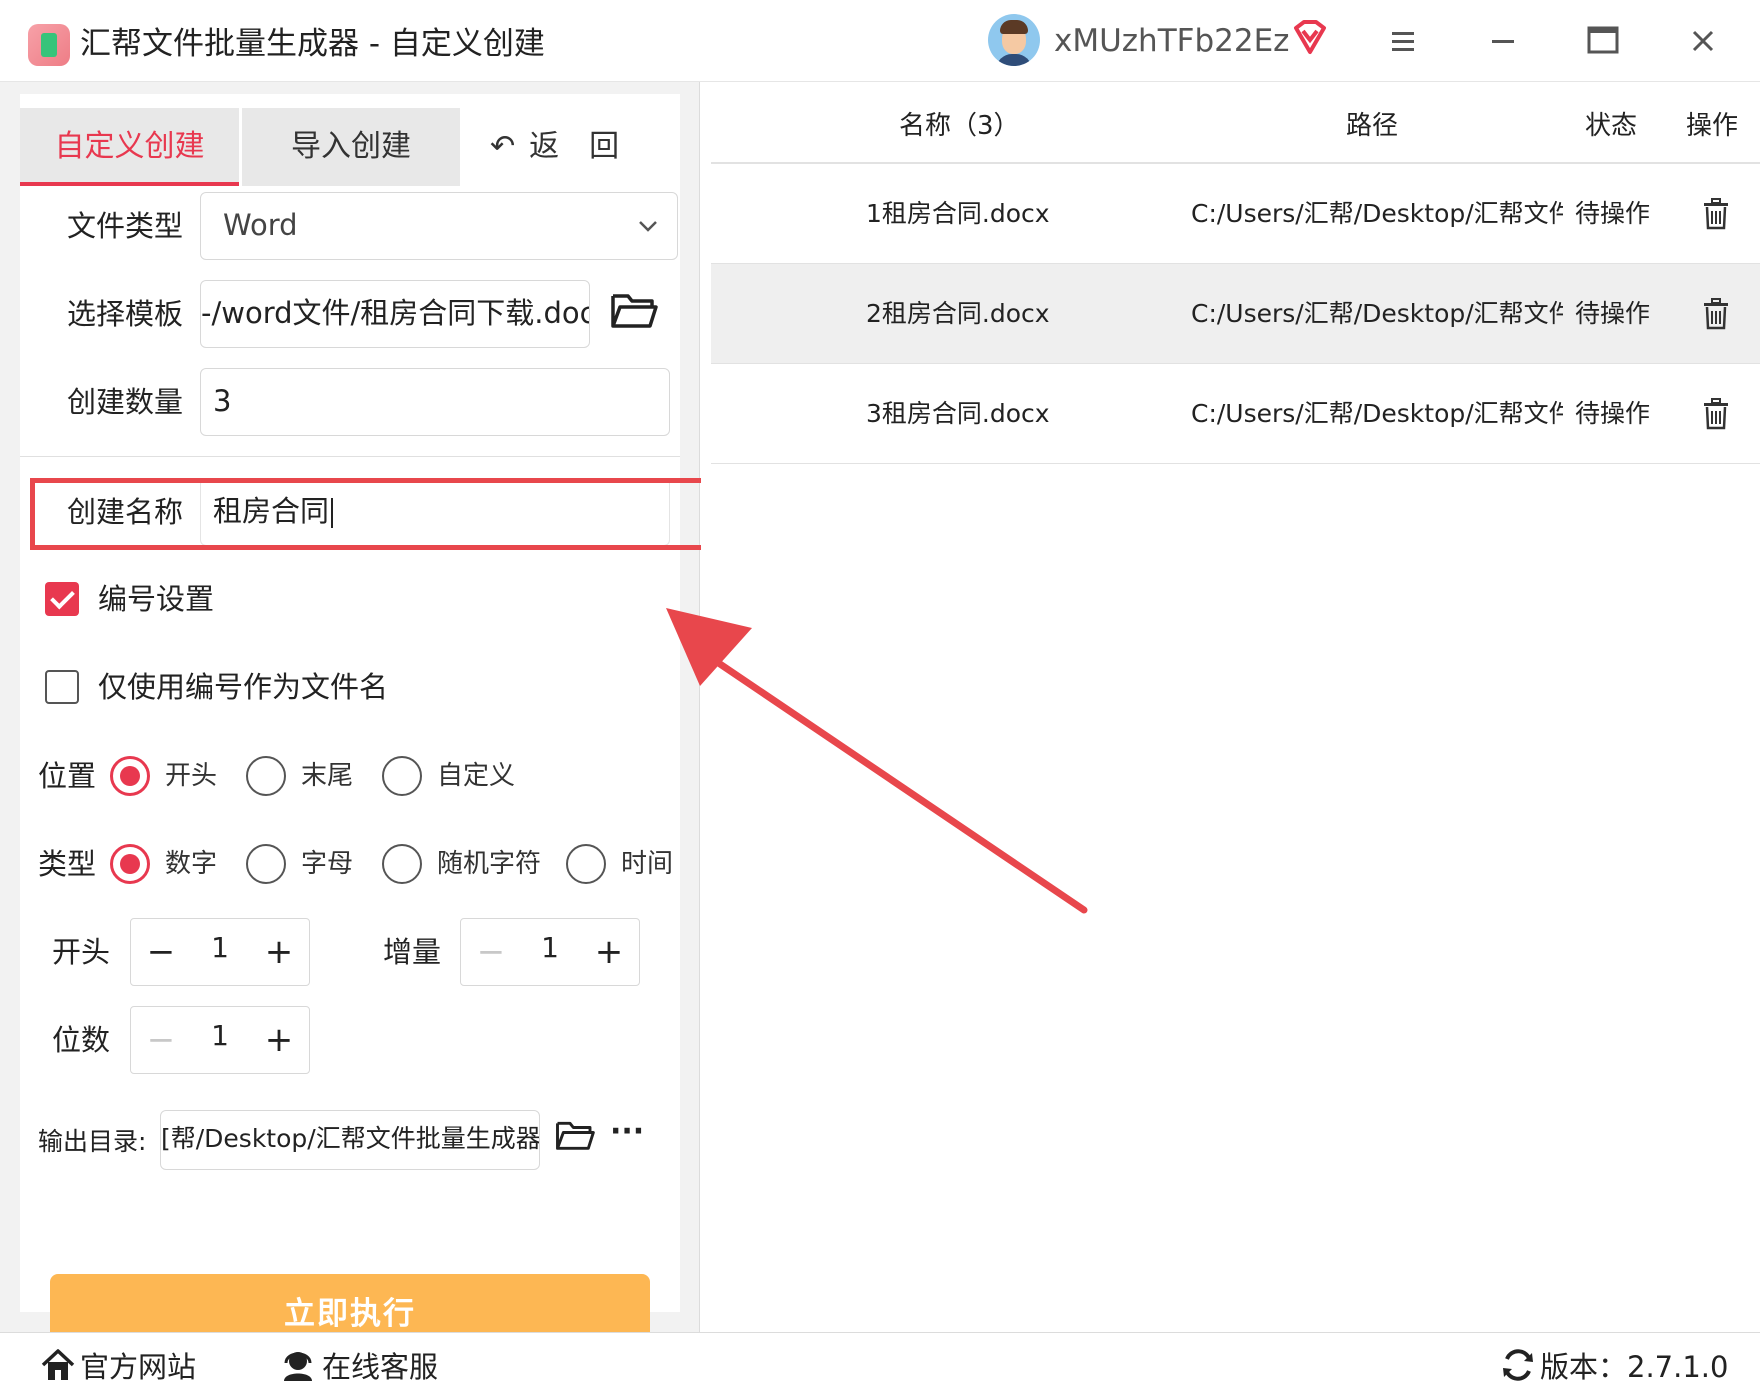 The height and width of the screenshot is (1400, 1760). I want to click on highlight-box, so click(379, 514).